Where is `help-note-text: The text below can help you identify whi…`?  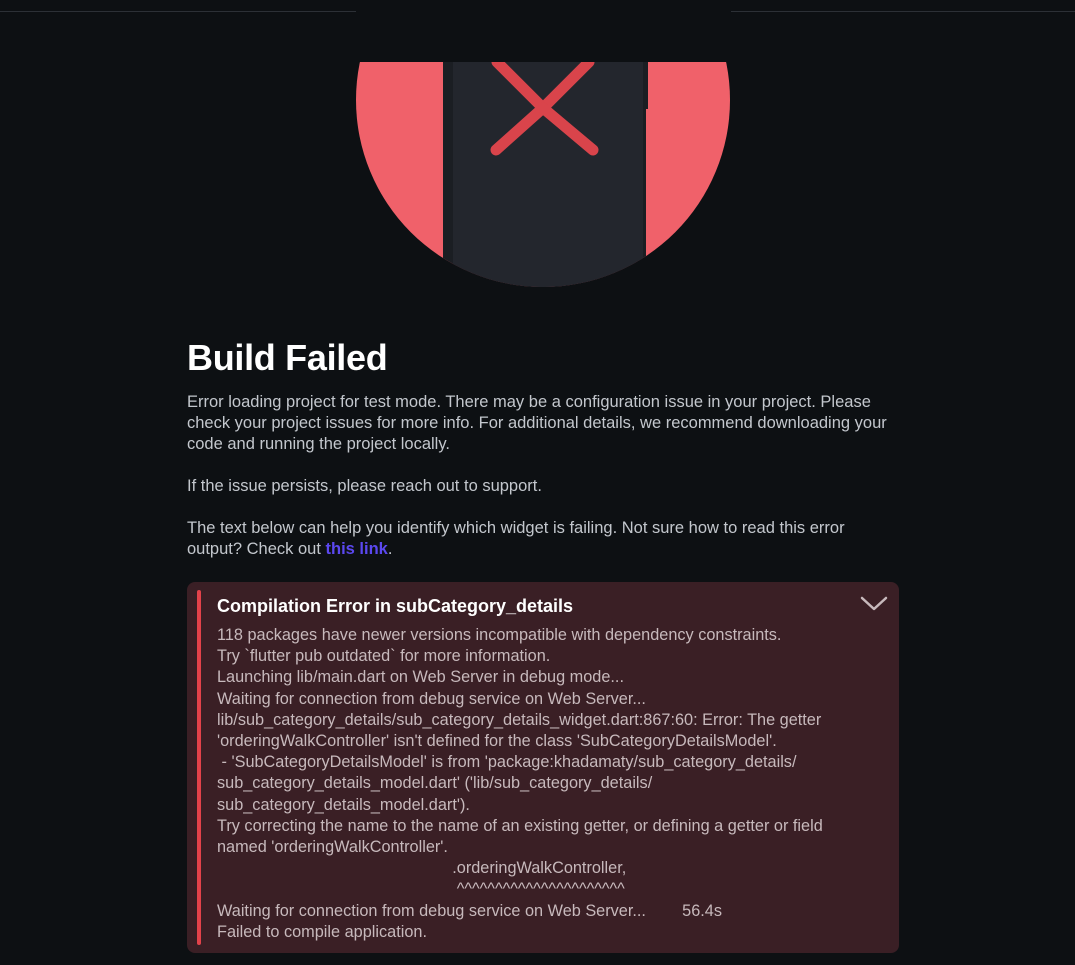
help-note-text: The text below can help you identify whi… is located at coordinates (516, 538).